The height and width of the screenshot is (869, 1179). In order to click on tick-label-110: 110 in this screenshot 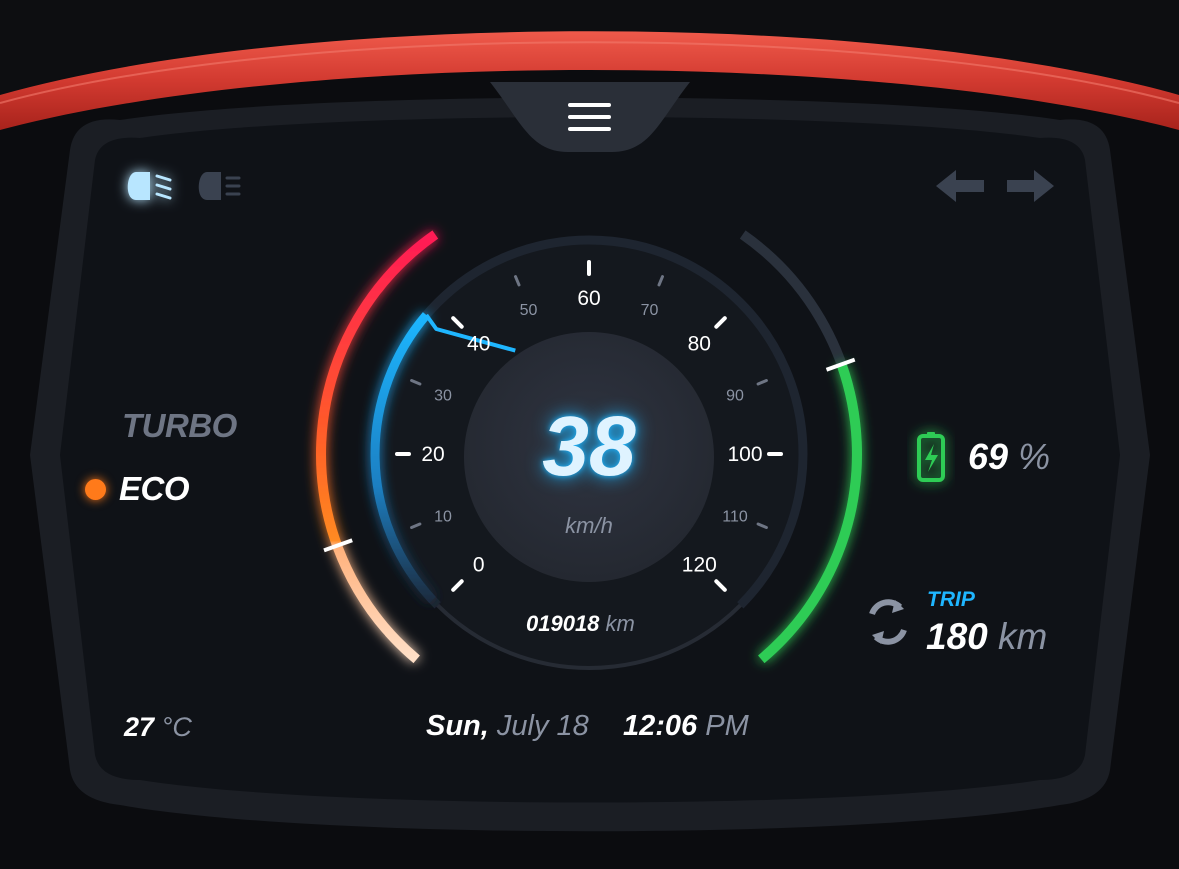, I will do `click(735, 517)`.